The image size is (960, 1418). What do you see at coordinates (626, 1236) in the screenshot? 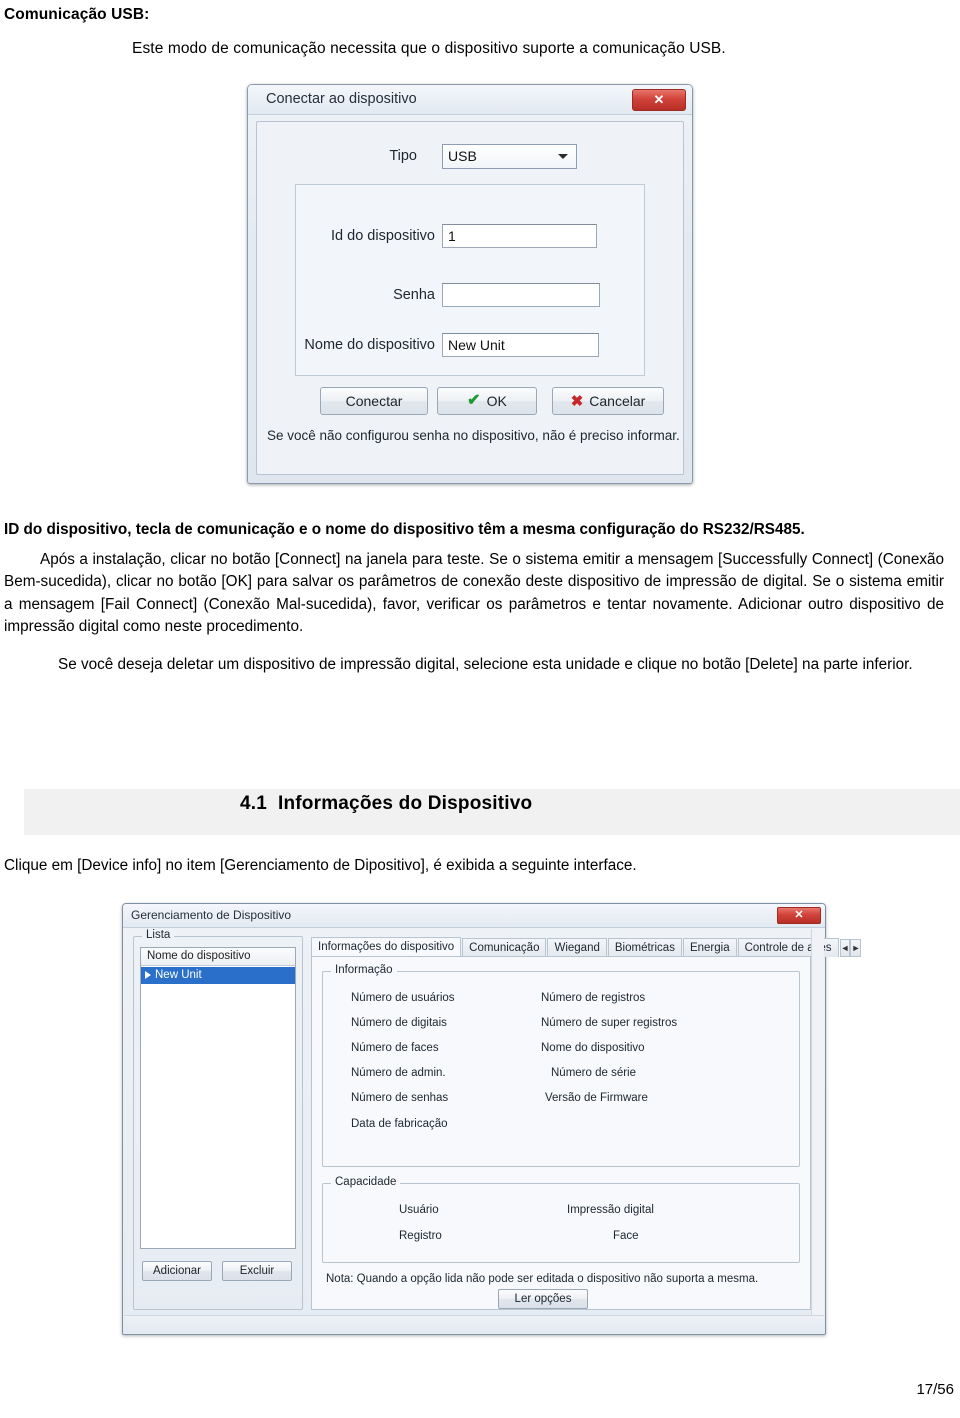
I see `label-face: Face` at bounding box center [626, 1236].